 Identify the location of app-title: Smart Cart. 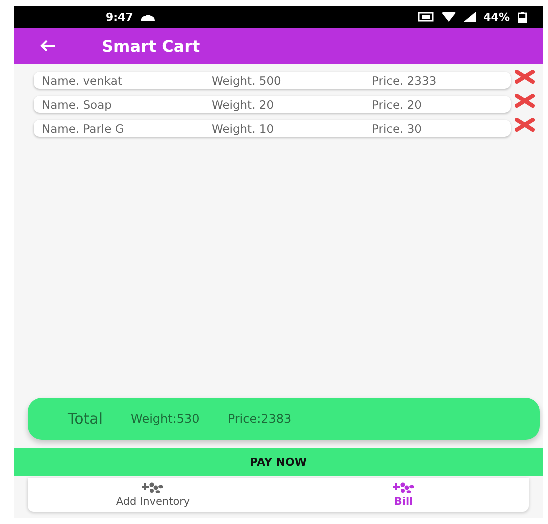
(151, 46).